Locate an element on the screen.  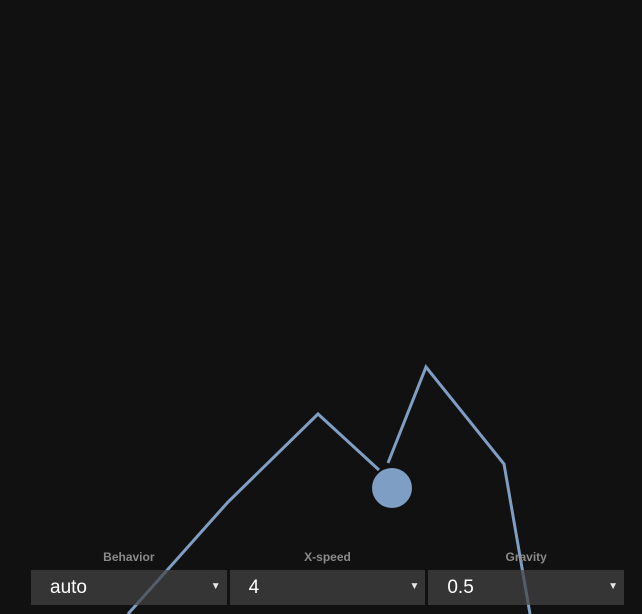
ball is located at coordinates (392, 488).